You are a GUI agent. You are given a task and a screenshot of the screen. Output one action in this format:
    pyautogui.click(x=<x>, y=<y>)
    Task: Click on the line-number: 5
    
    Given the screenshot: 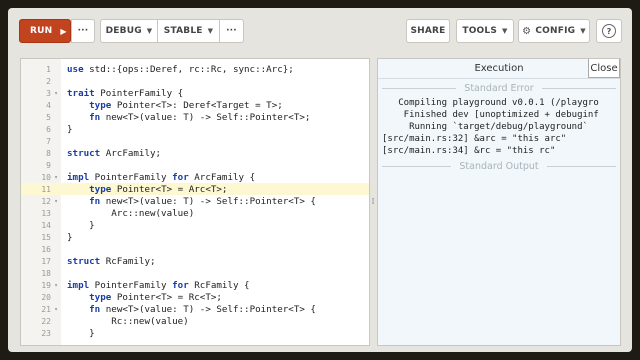 What is the action you would take?
    pyautogui.click(x=48, y=117)
    